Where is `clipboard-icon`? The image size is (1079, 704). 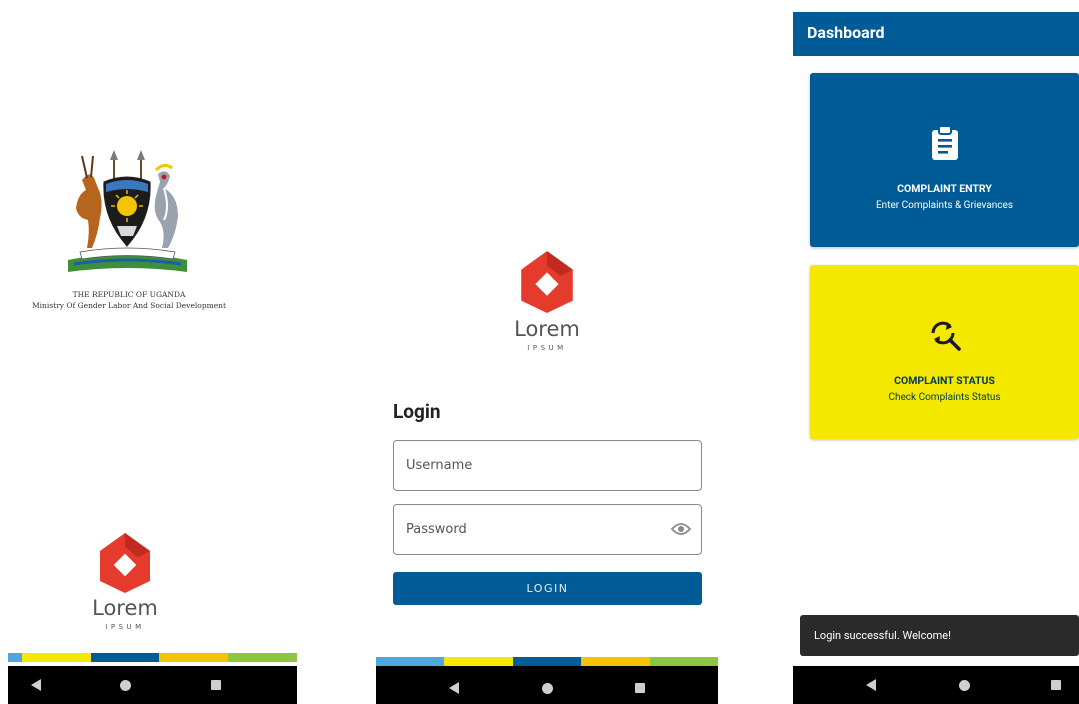 clipboard-icon is located at coordinates (944, 142).